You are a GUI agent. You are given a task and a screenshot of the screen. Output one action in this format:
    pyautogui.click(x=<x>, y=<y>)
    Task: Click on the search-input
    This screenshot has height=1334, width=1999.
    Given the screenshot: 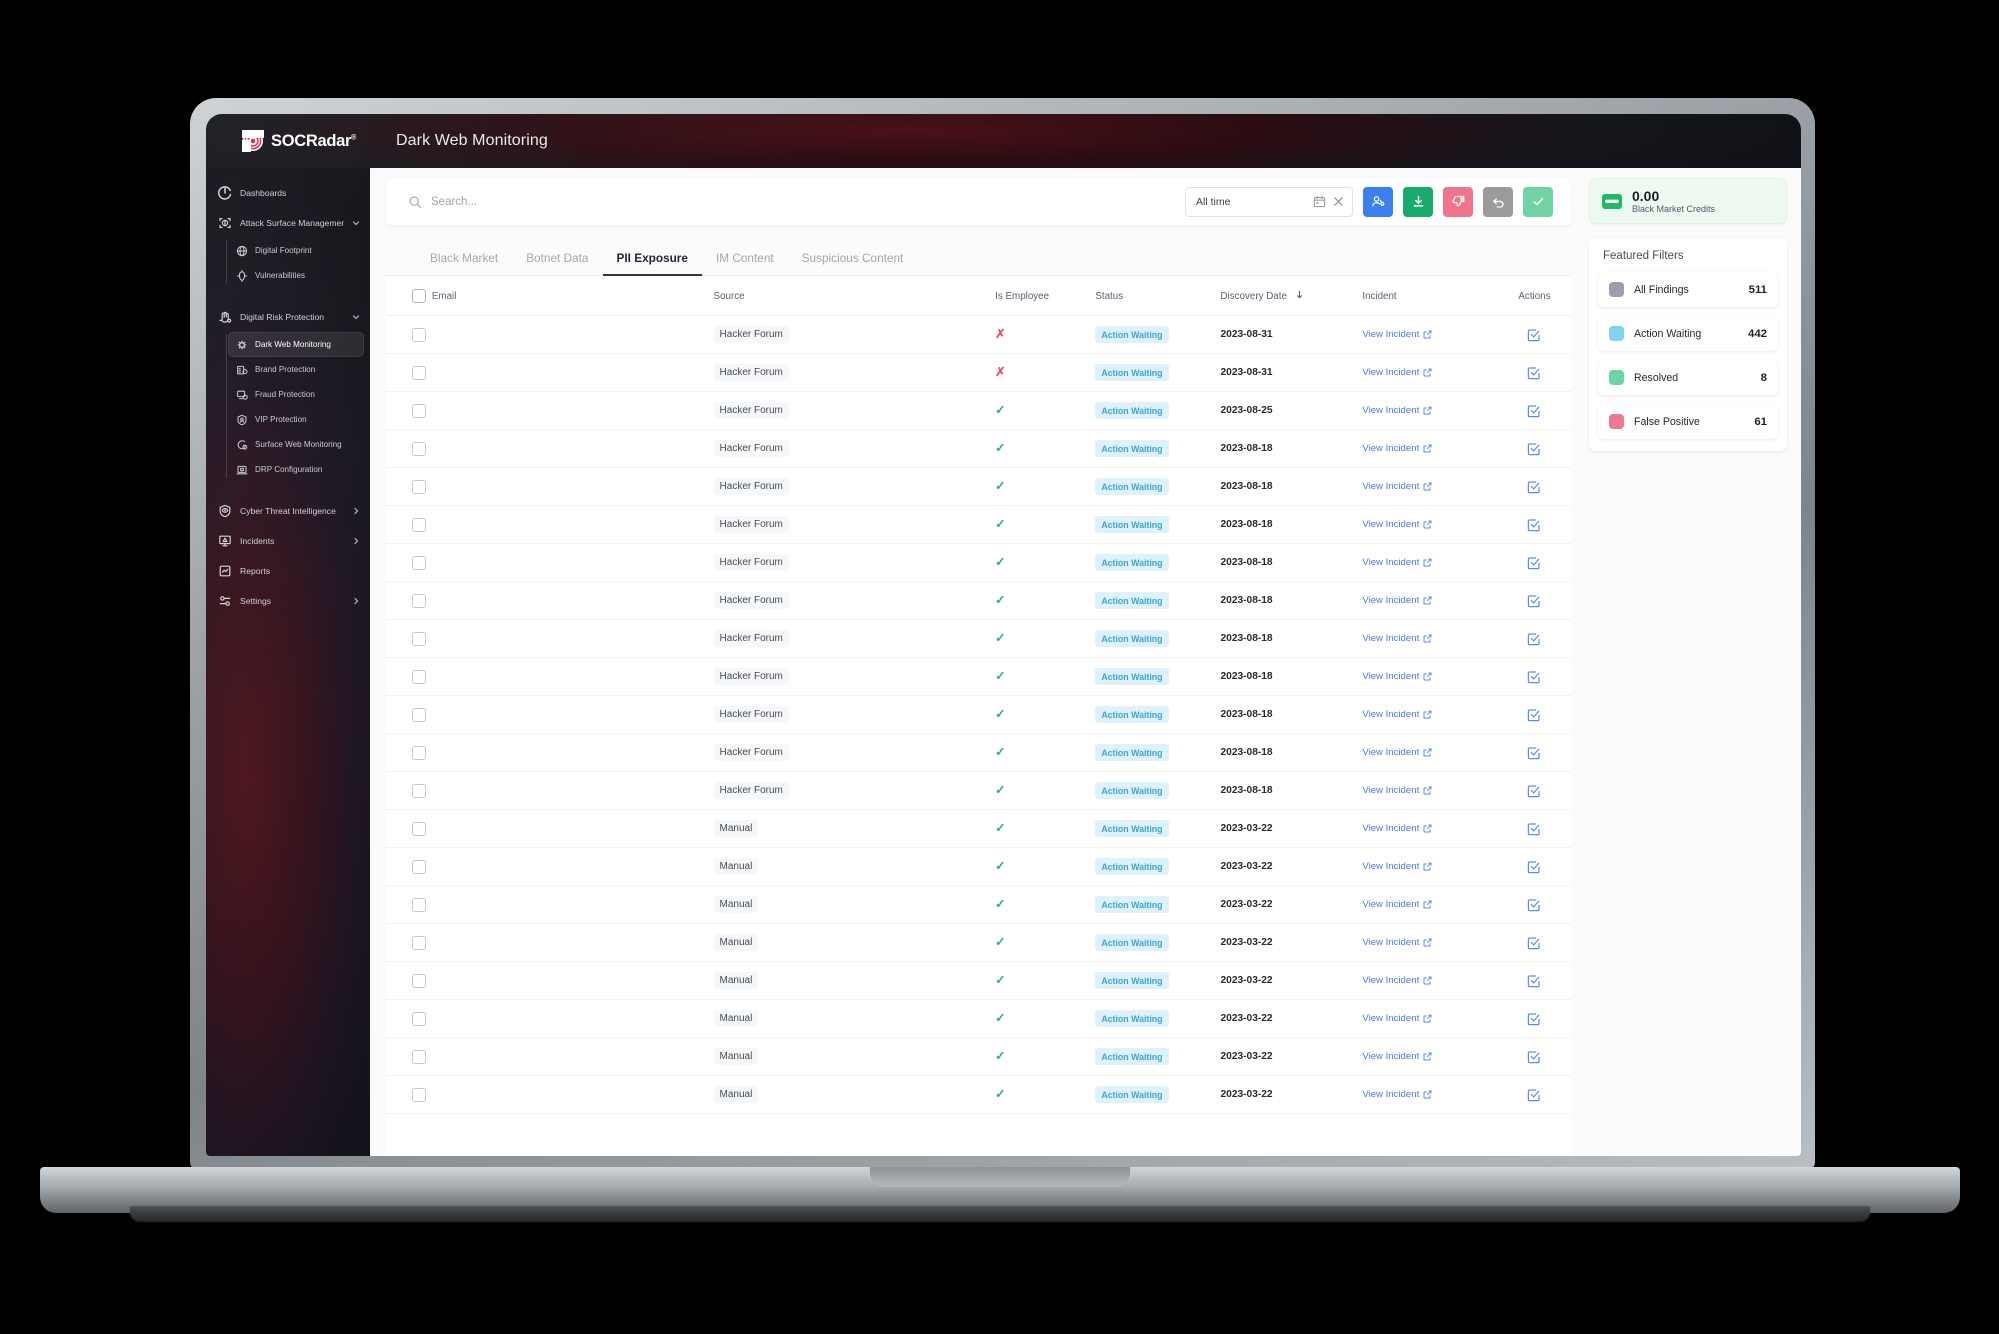 What is the action you would take?
    pyautogui.click(x=803, y=201)
    